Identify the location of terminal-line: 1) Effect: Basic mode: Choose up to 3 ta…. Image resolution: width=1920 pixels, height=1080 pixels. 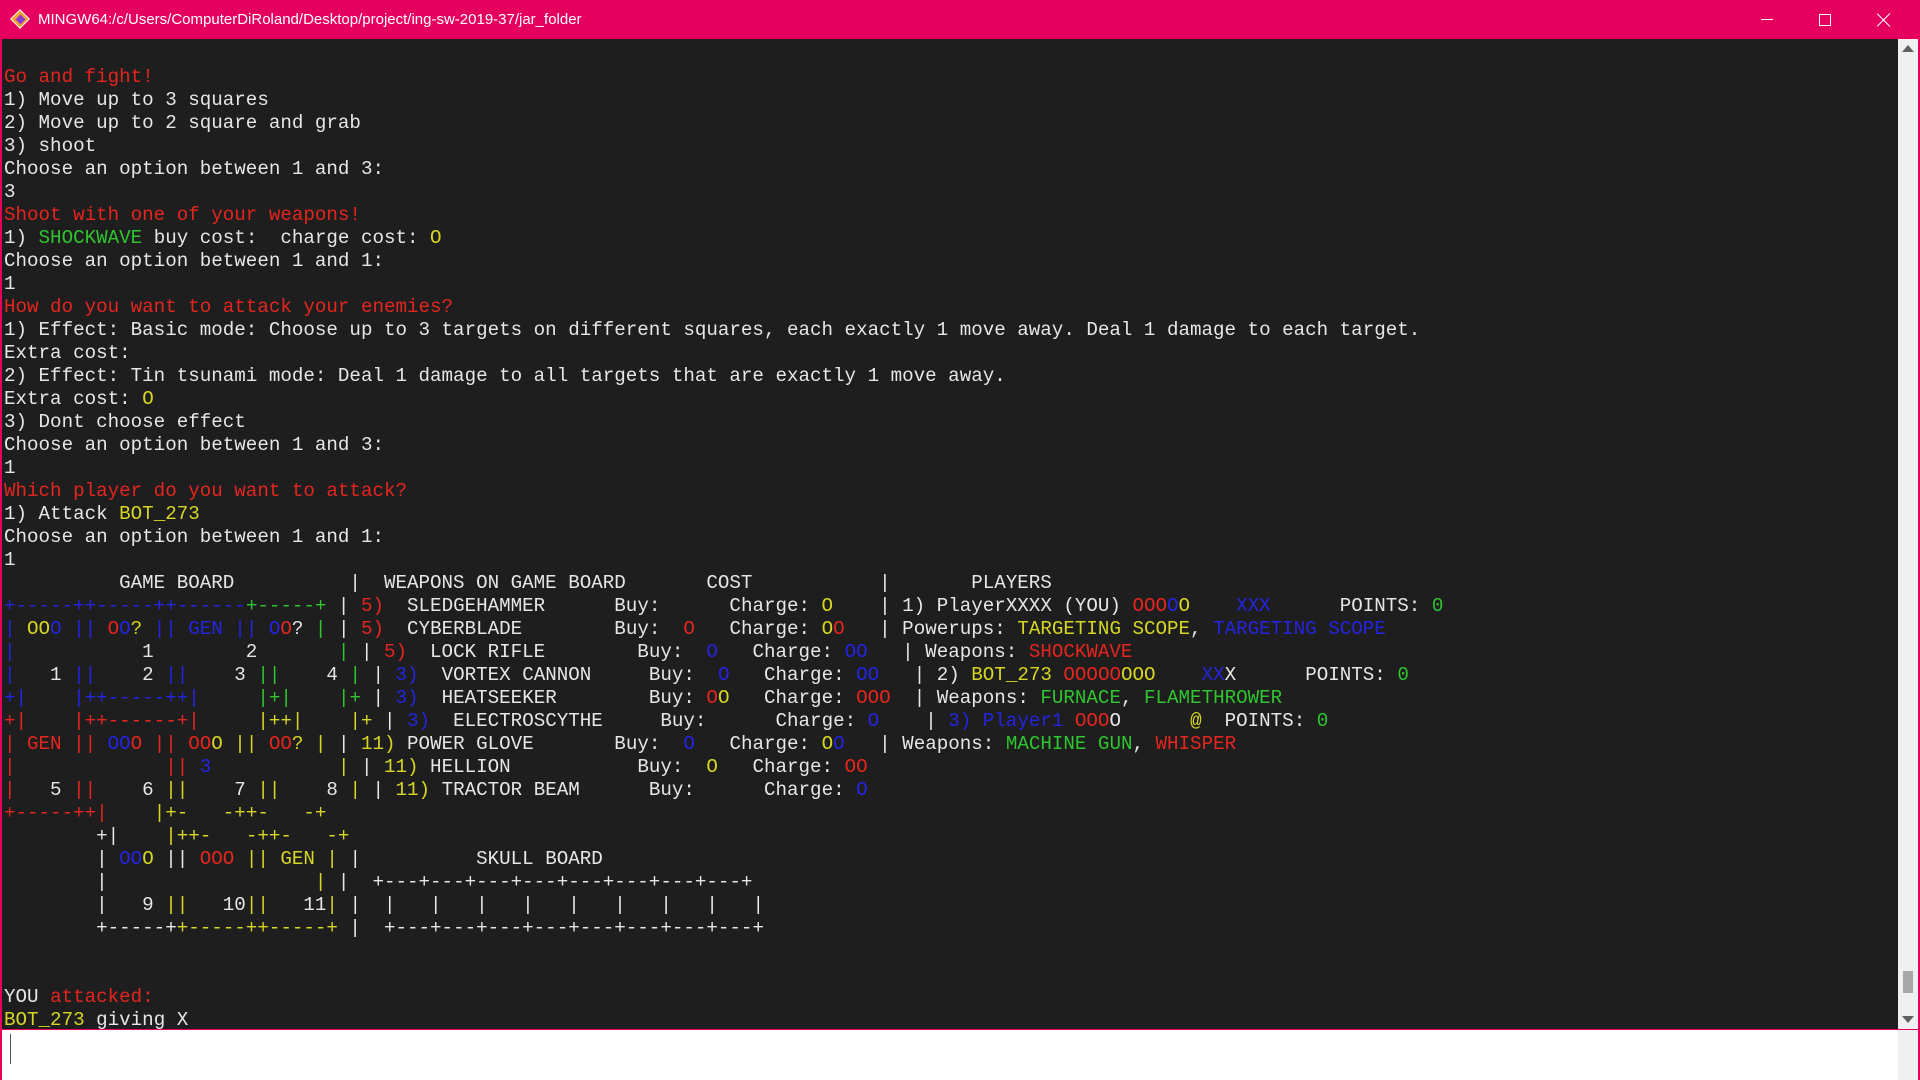
(723, 330).